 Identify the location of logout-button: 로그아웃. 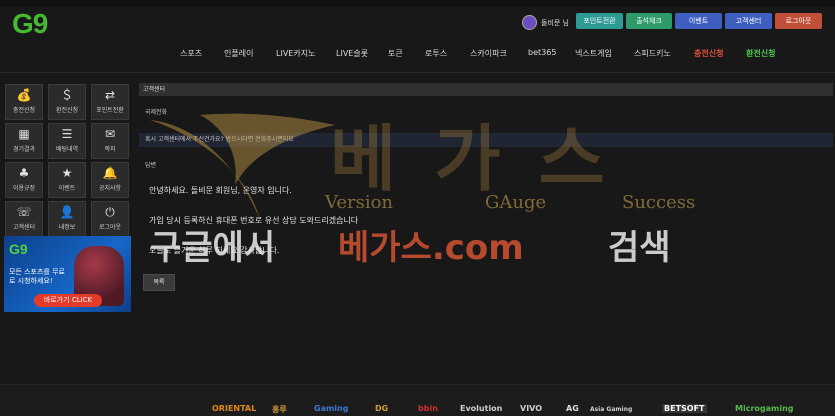
(798, 21).